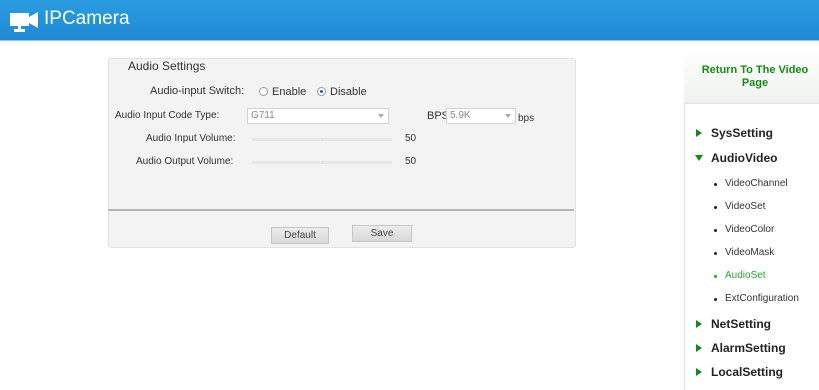 This screenshot has width=819, height=390. I want to click on disable-radio, so click(321, 91).